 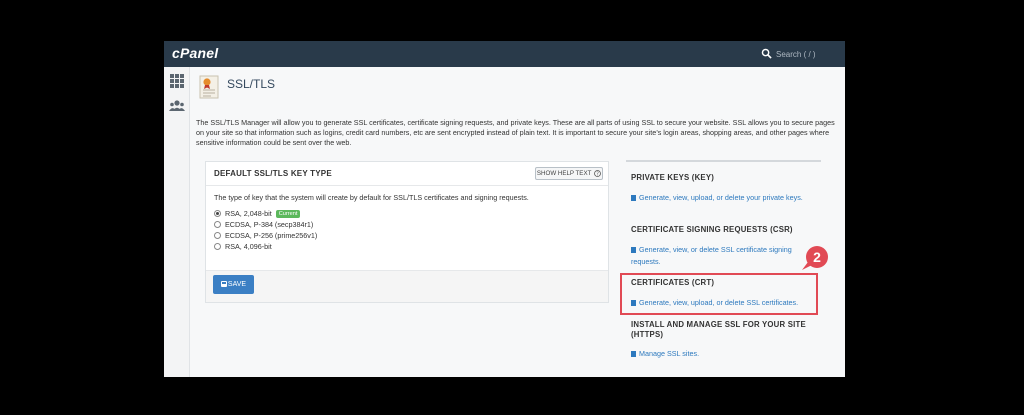 What do you see at coordinates (273, 173) in the screenshot?
I see `panel-title: DEFAULT SSL/TLS KEY TYPE` at bounding box center [273, 173].